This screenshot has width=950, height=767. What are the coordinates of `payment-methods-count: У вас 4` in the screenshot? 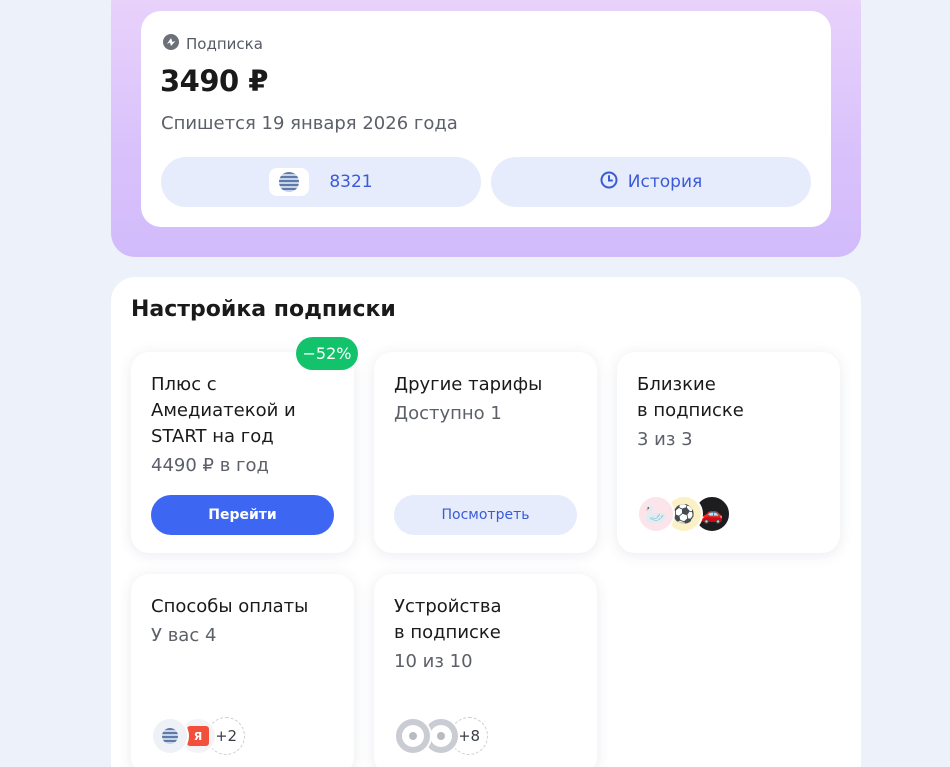 It's located at (184, 635).